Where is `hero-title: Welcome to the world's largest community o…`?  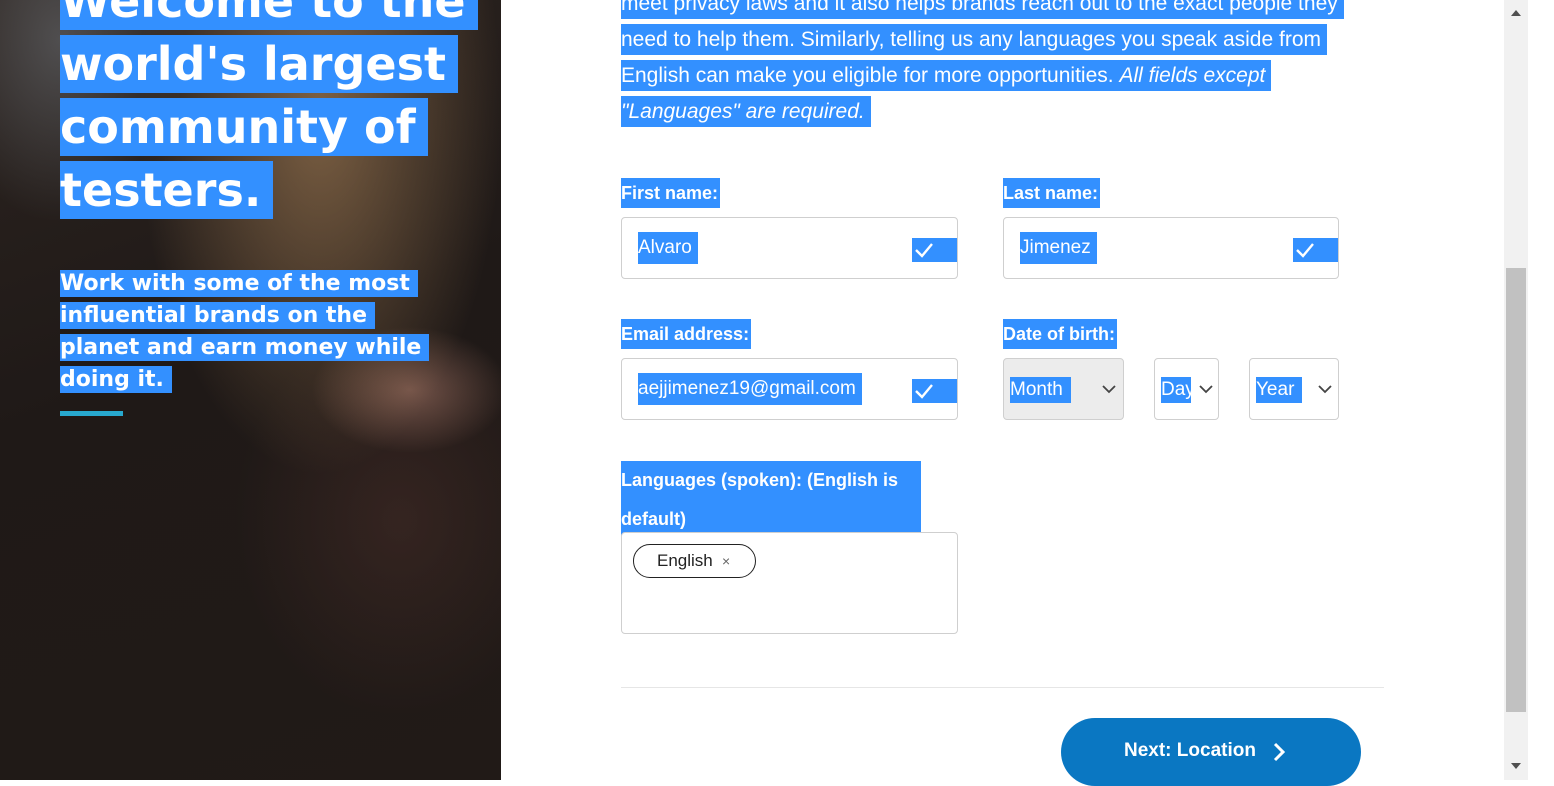
hero-title: Welcome to the world's largest community o… is located at coordinates (270, 111).